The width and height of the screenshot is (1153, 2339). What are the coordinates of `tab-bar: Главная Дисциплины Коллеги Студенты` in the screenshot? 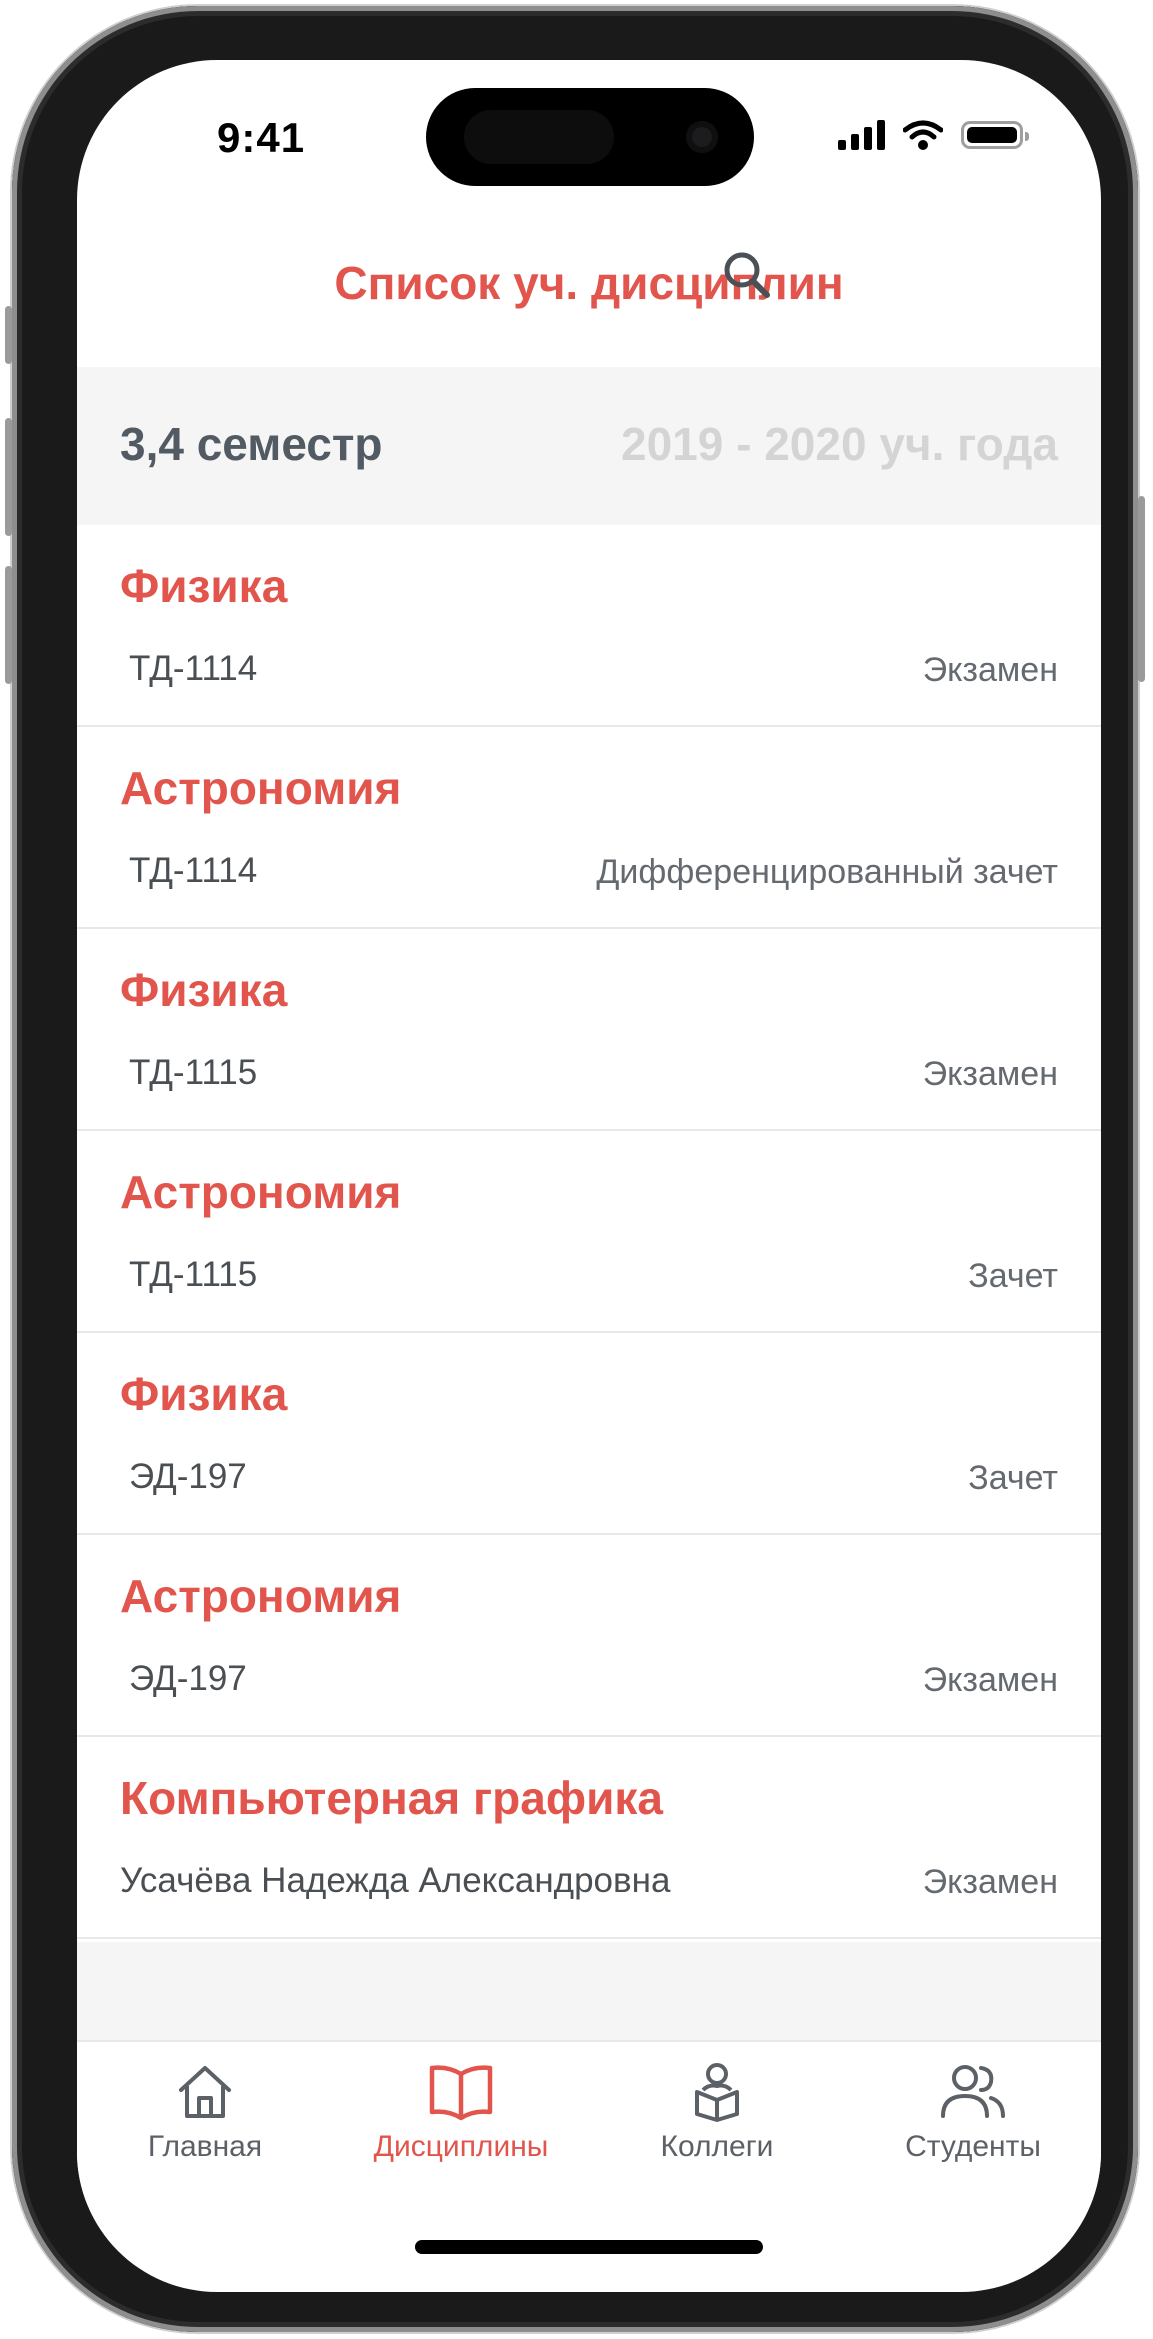 It's located at (589, 2124).